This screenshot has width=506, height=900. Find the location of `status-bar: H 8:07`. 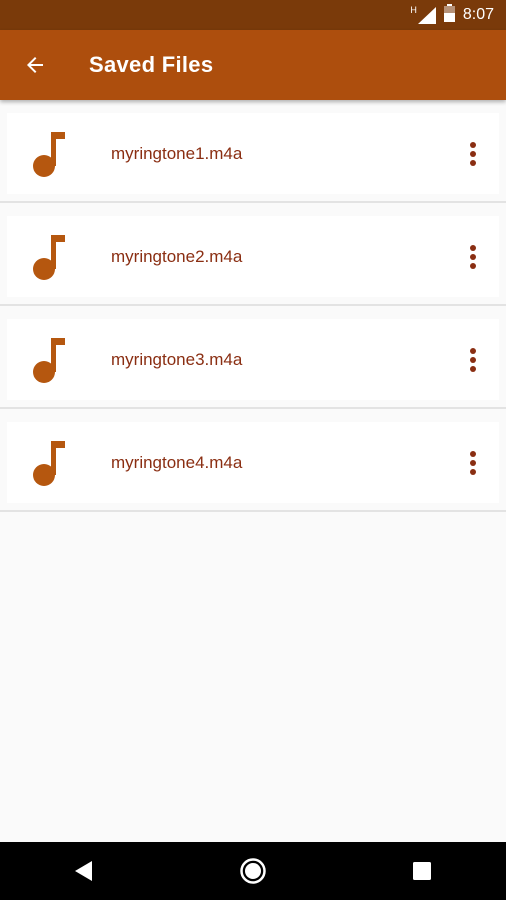

status-bar: H 8:07 is located at coordinates (253, 15).